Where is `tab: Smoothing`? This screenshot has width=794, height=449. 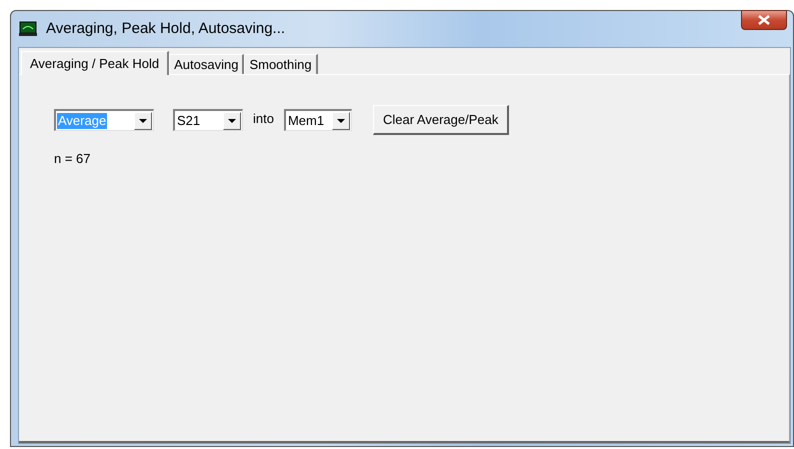
tab: Smoothing is located at coordinates (281, 64).